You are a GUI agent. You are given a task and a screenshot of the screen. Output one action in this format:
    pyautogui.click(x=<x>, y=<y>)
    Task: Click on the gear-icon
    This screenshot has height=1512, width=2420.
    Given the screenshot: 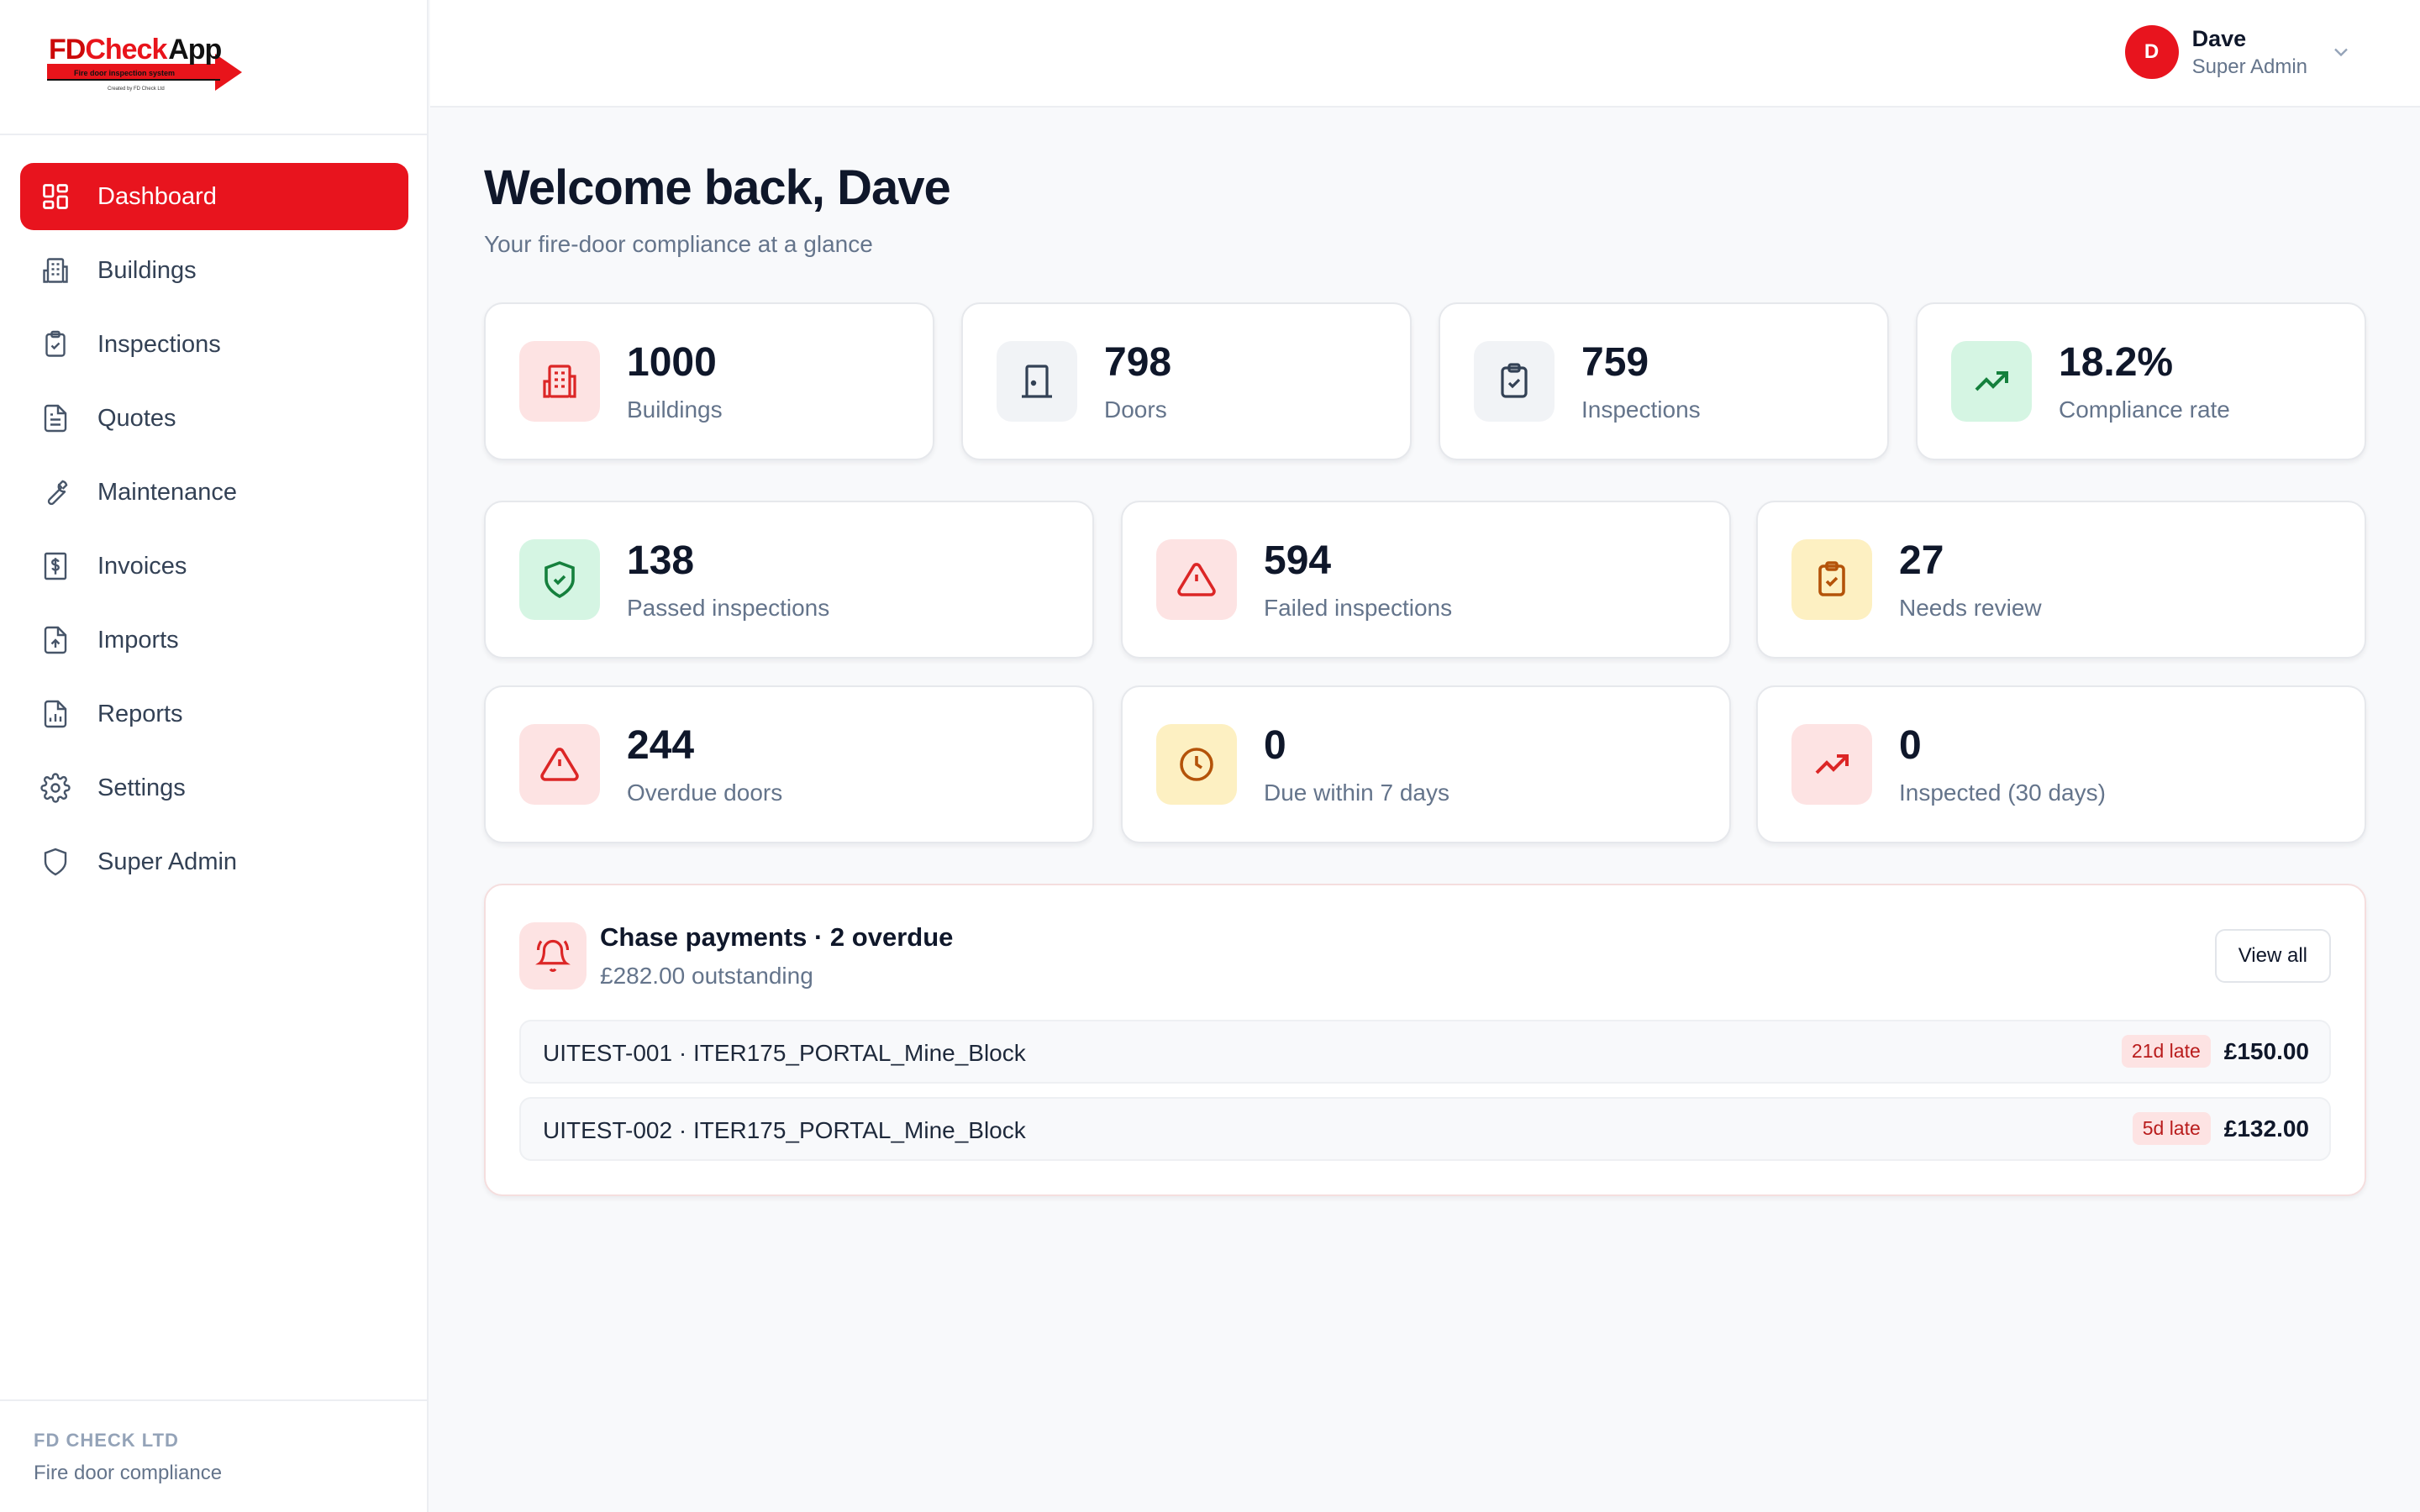 What is the action you would take?
    pyautogui.click(x=55, y=788)
    